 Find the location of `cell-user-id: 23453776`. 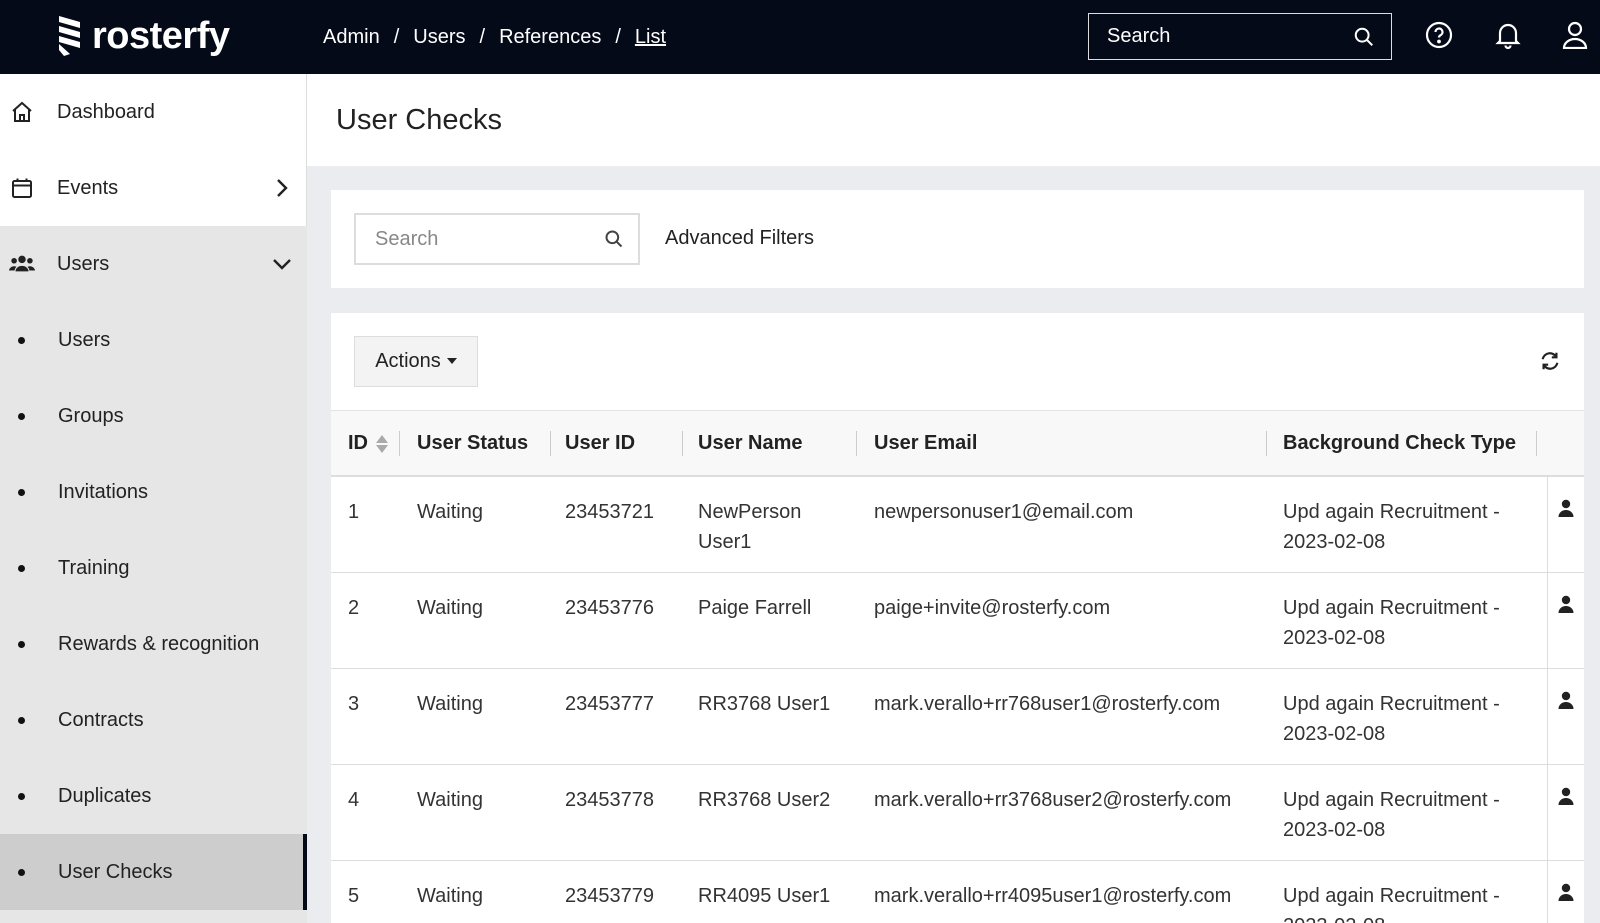

cell-user-id: 23453776 is located at coordinates (609, 608).